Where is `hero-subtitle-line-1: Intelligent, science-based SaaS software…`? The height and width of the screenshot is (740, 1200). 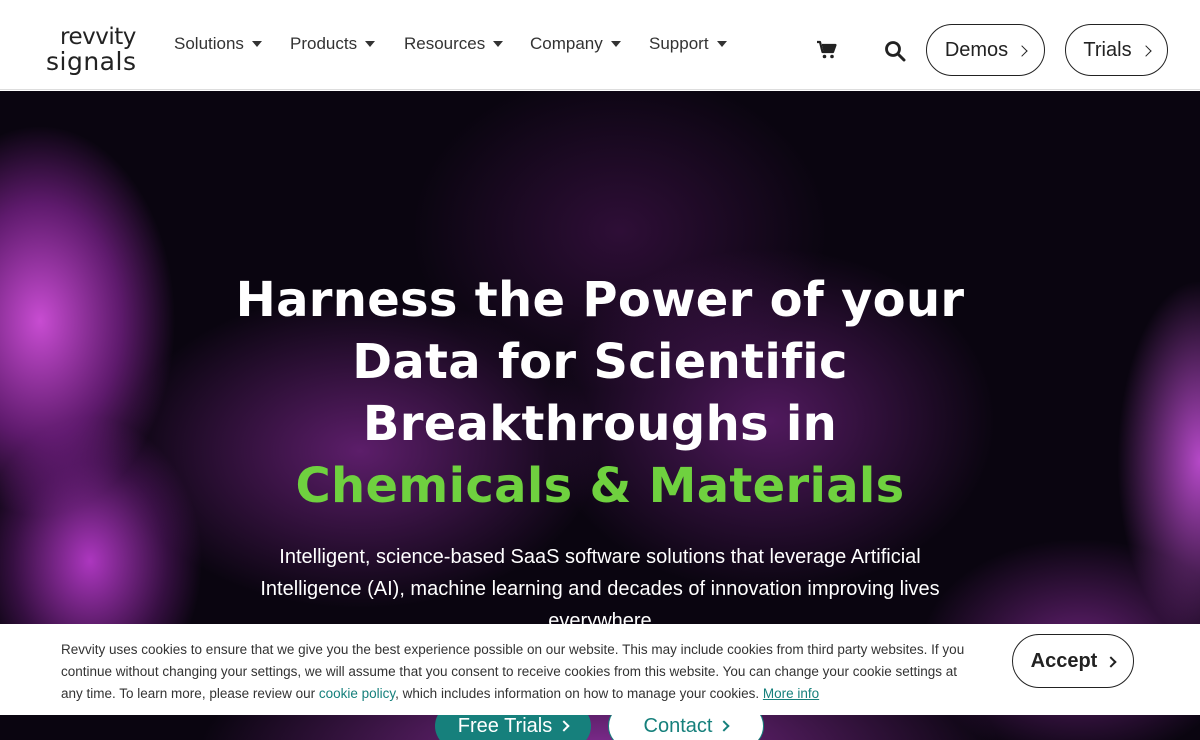
hero-subtitle-line-1: Intelligent, science-based SaaS software… is located at coordinates (600, 557).